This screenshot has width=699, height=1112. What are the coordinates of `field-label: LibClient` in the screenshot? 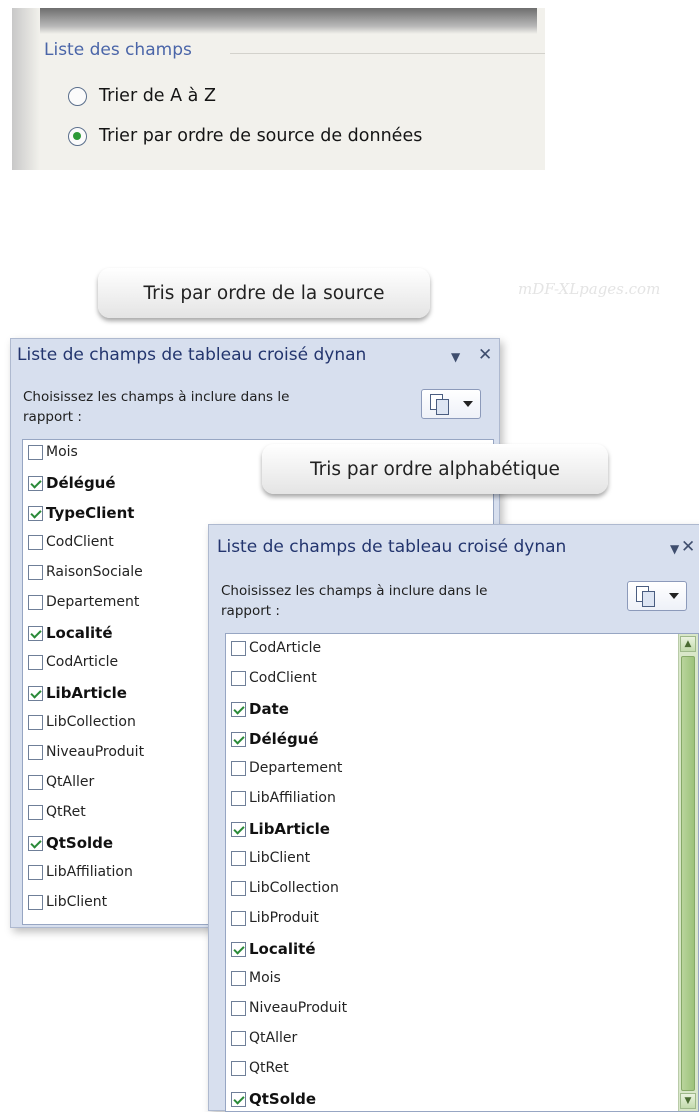 It's located at (77, 902).